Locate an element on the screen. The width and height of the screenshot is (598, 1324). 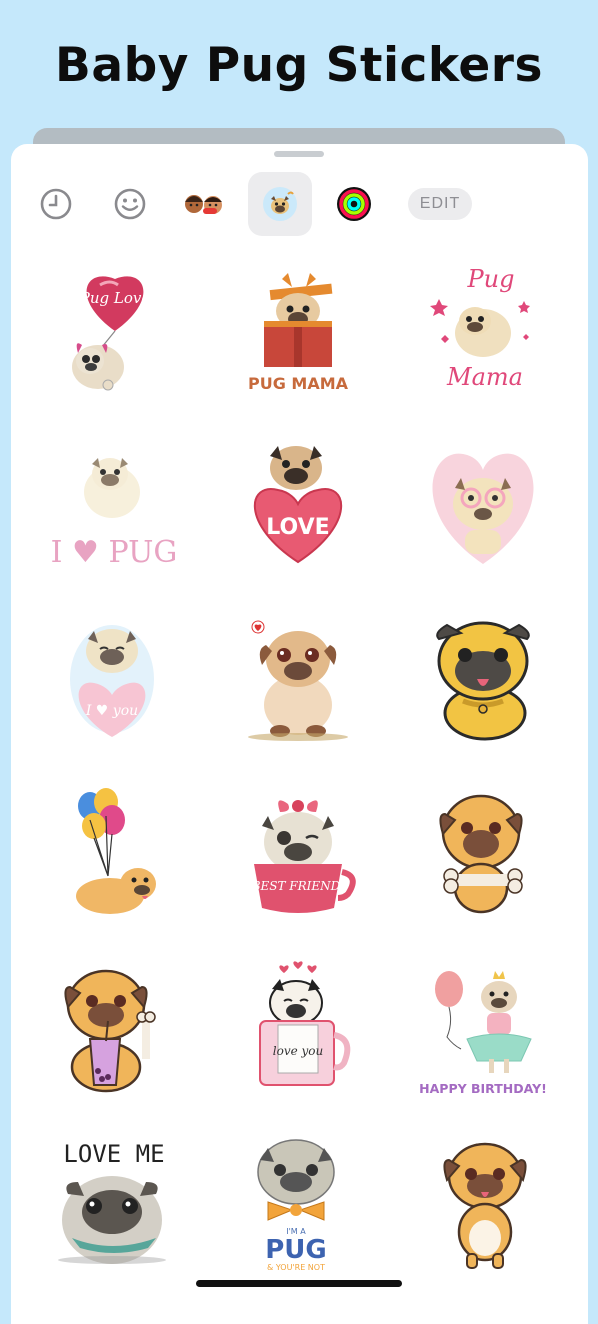
drawer-grabber is located at coordinates (299, 154).